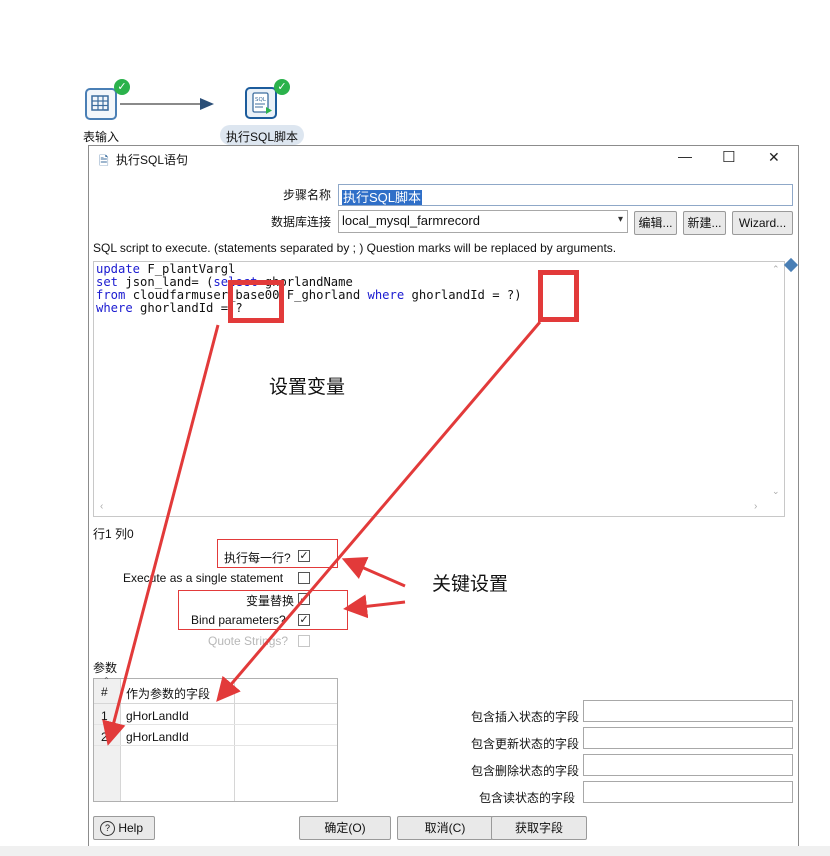  What do you see at coordinates (374, 606) in the screenshot?
I see `arrow-to-bind` at bounding box center [374, 606].